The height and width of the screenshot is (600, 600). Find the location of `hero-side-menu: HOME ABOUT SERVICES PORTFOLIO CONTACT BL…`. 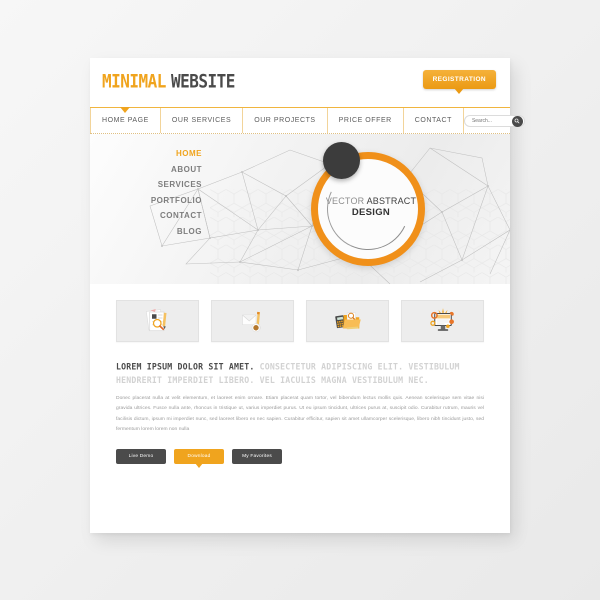

hero-side-menu: HOME ABOUT SERVICES PORTFOLIO CONTACT BL… is located at coordinates (157, 196).